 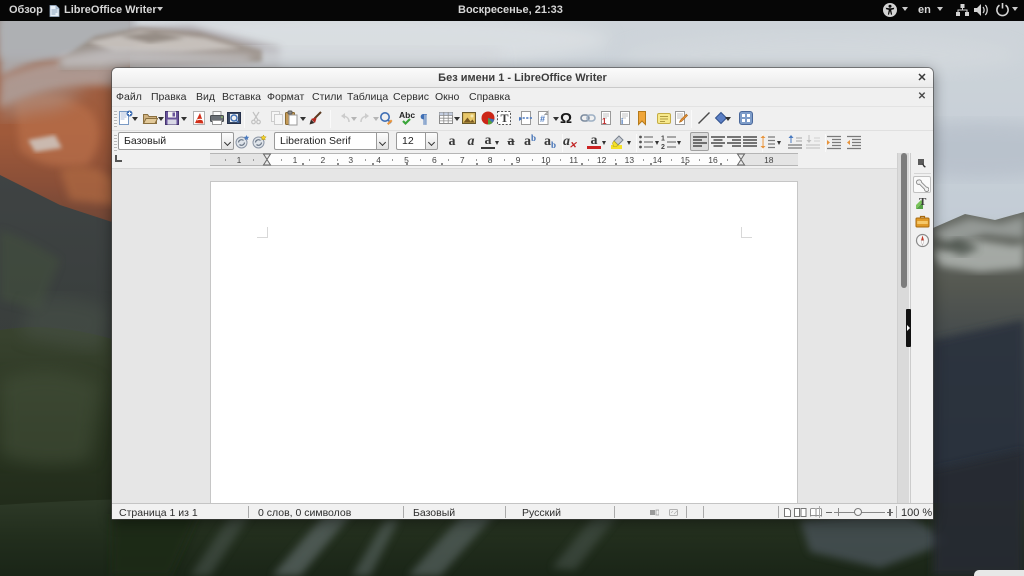 I want to click on svg-text: 2, so click(x=663, y=147).